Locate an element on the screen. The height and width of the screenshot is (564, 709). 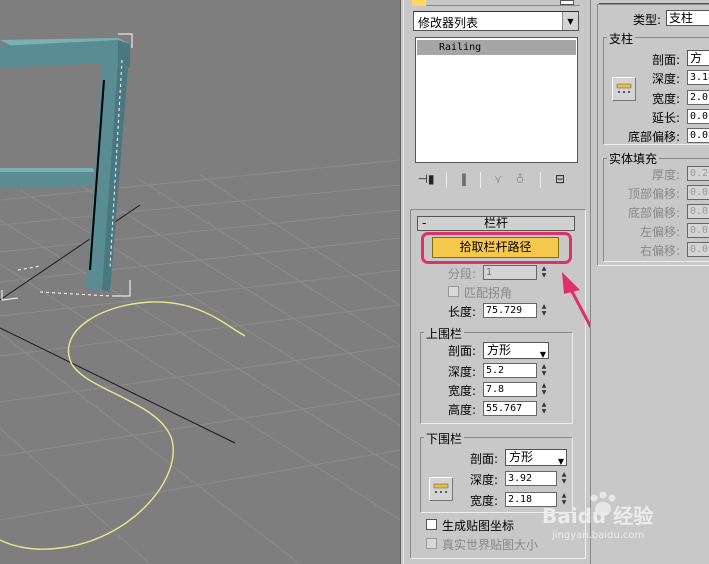
lower-rail-spacing-button is located at coordinates (441, 489).